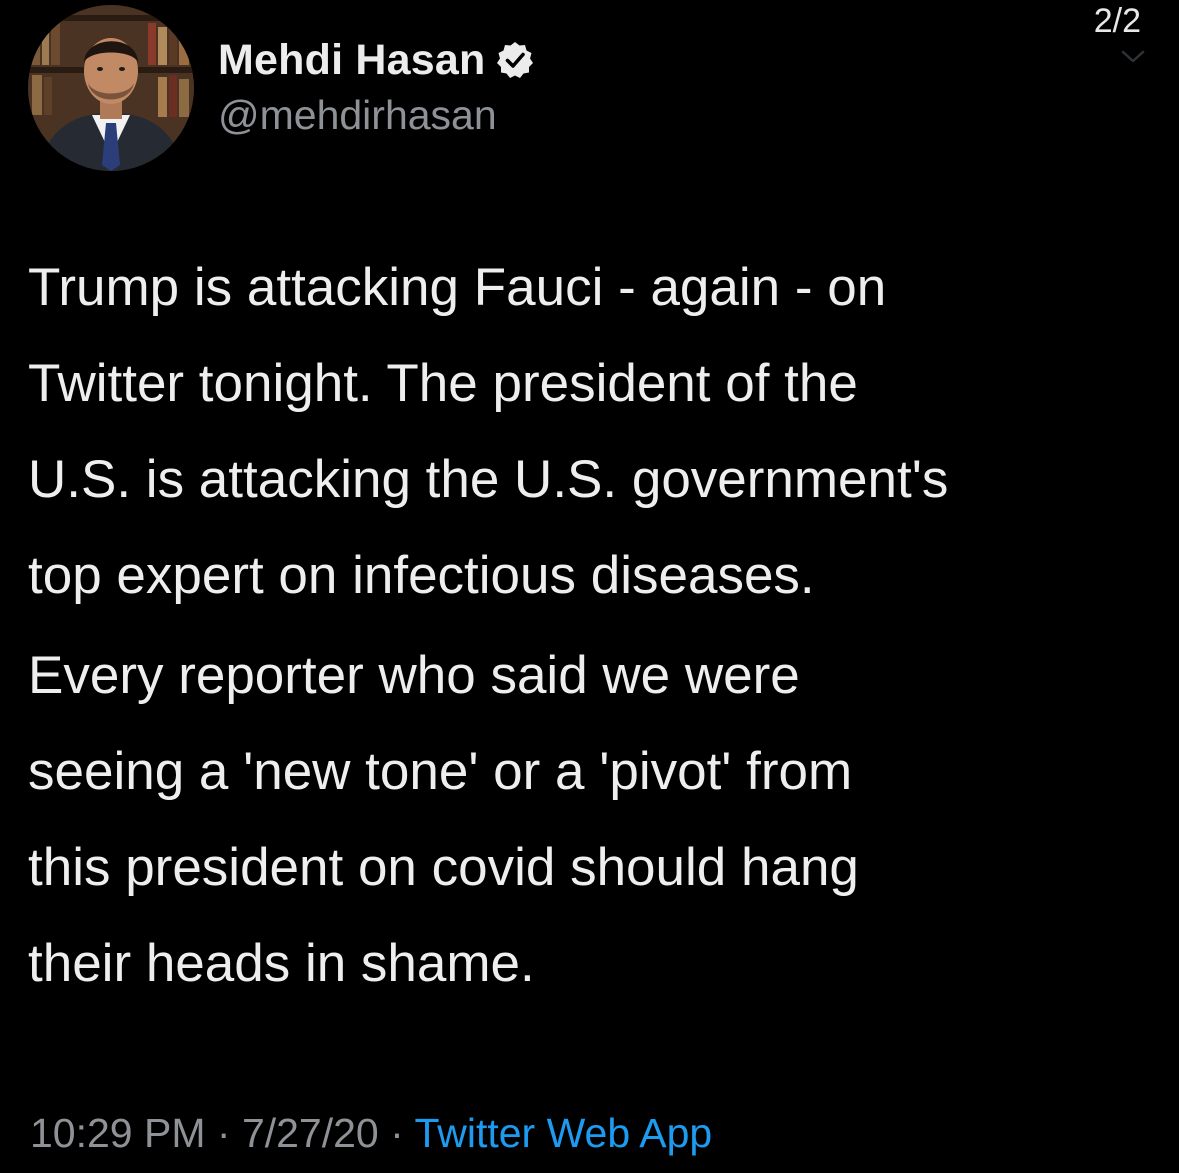 Image resolution: width=1179 pixels, height=1173 pixels. Describe the element at coordinates (563, 1133) in the screenshot. I see `tweet-source-link: Twitter Web App` at that location.